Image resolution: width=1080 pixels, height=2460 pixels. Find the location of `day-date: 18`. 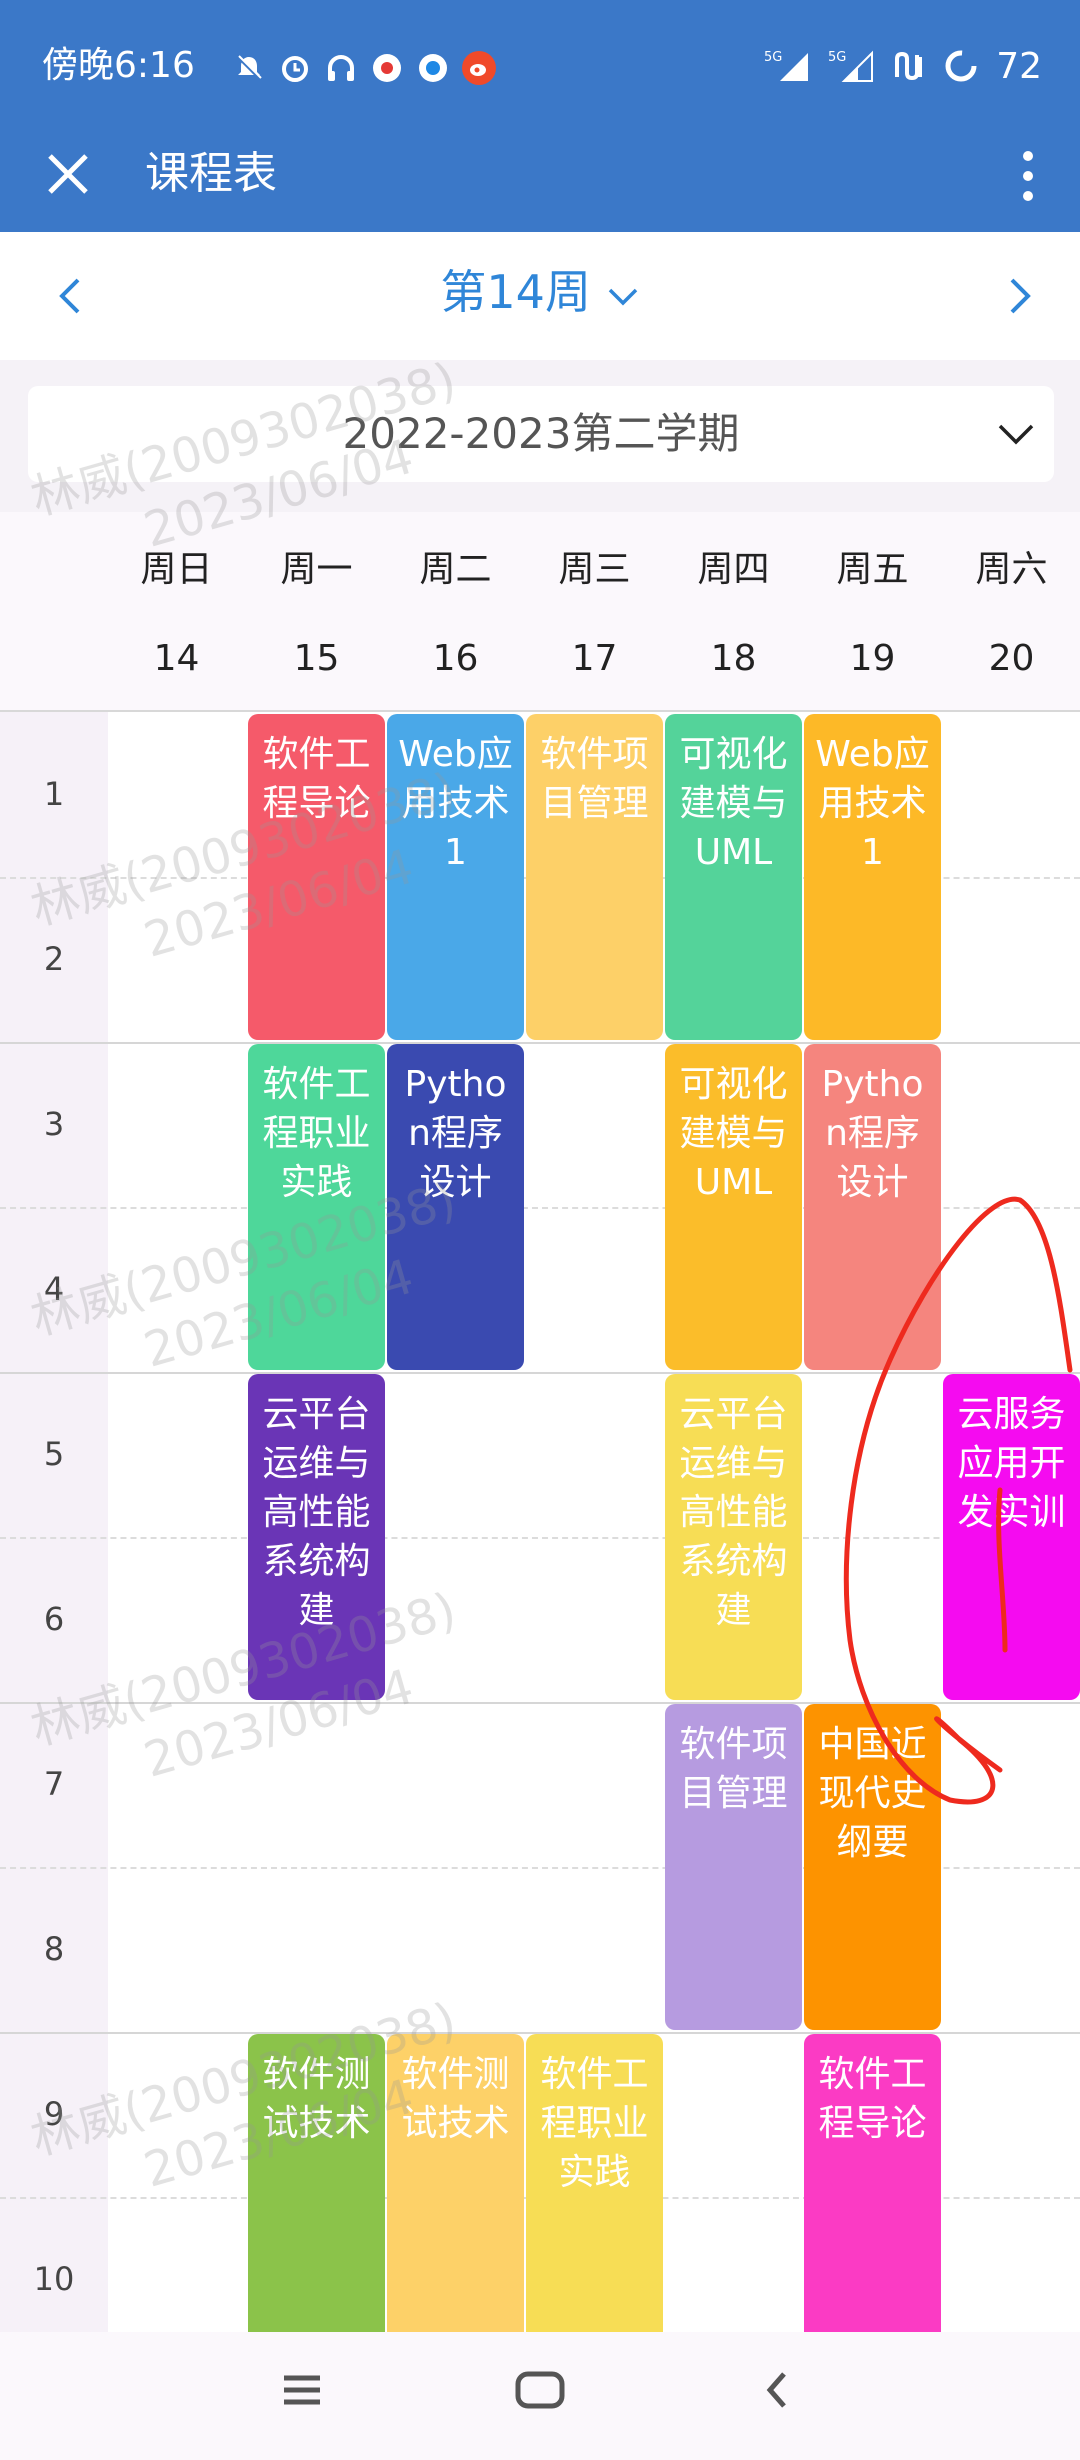

day-date: 18 is located at coordinates (733, 658).